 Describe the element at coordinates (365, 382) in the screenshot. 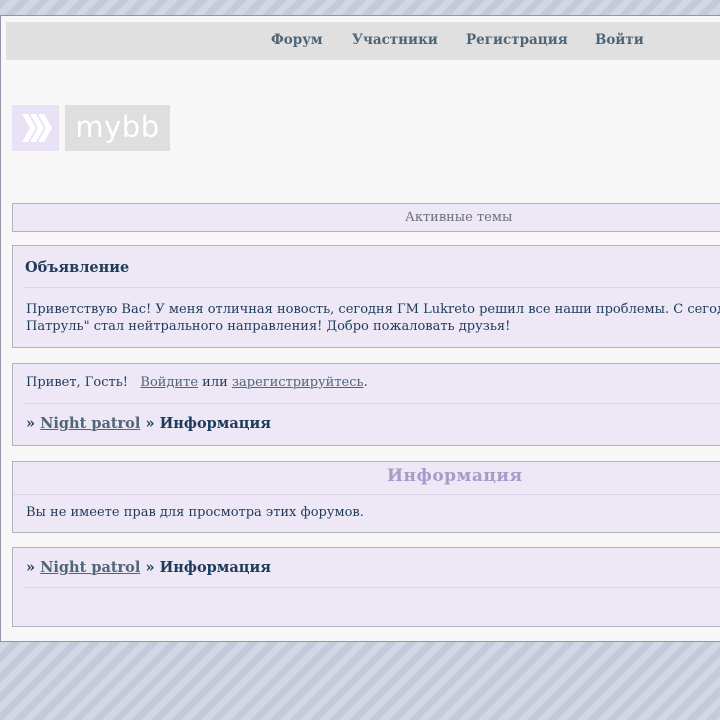

I see `period-text: .` at that location.